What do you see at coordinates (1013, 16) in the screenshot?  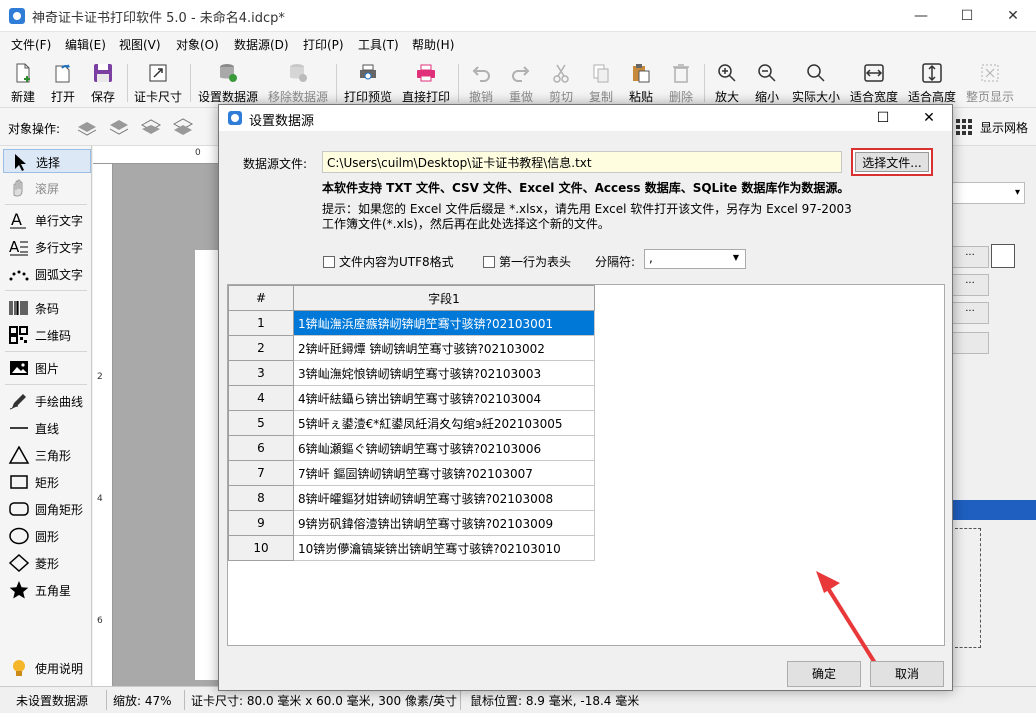 I see `close-button: ✕` at bounding box center [1013, 16].